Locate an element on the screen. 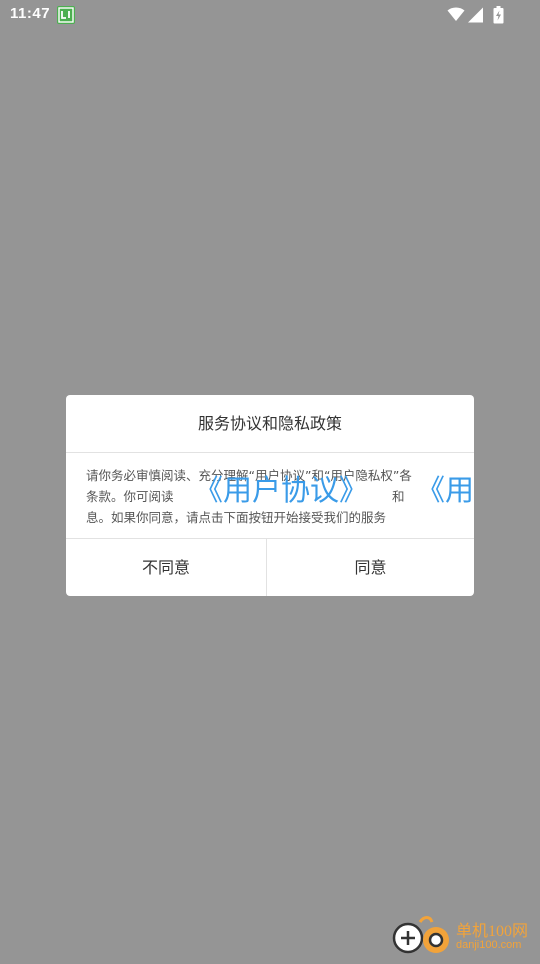 The height and width of the screenshot is (964, 540). agree-button: 同意 is located at coordinates (370, 567).